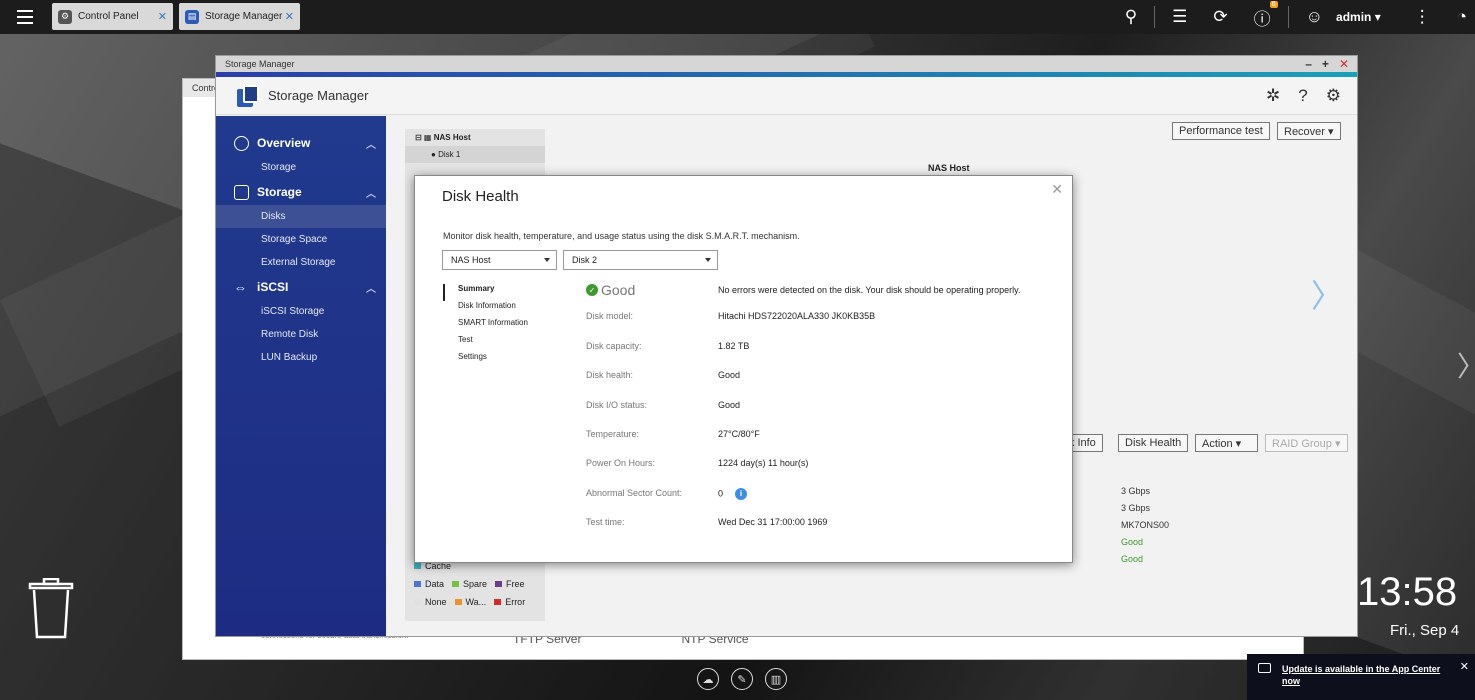 The height and width of the screenshot is (700, 1475). I want to click on dock: ☁ ✎ ▥, so click(742, 679).